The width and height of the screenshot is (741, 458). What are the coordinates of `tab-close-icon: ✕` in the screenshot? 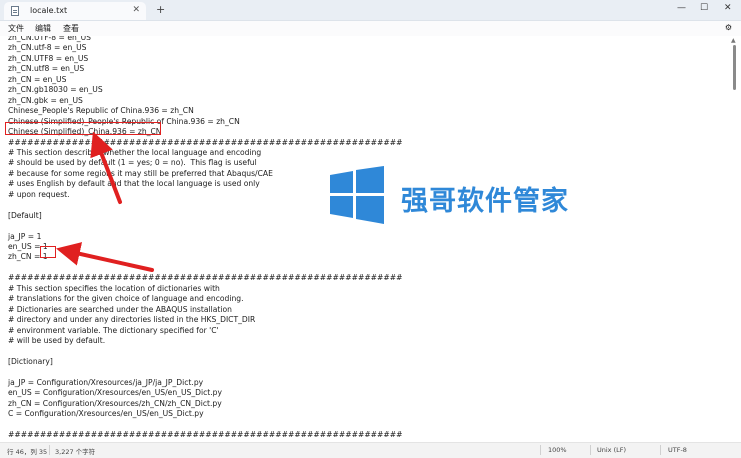 It's located at (136, 10).